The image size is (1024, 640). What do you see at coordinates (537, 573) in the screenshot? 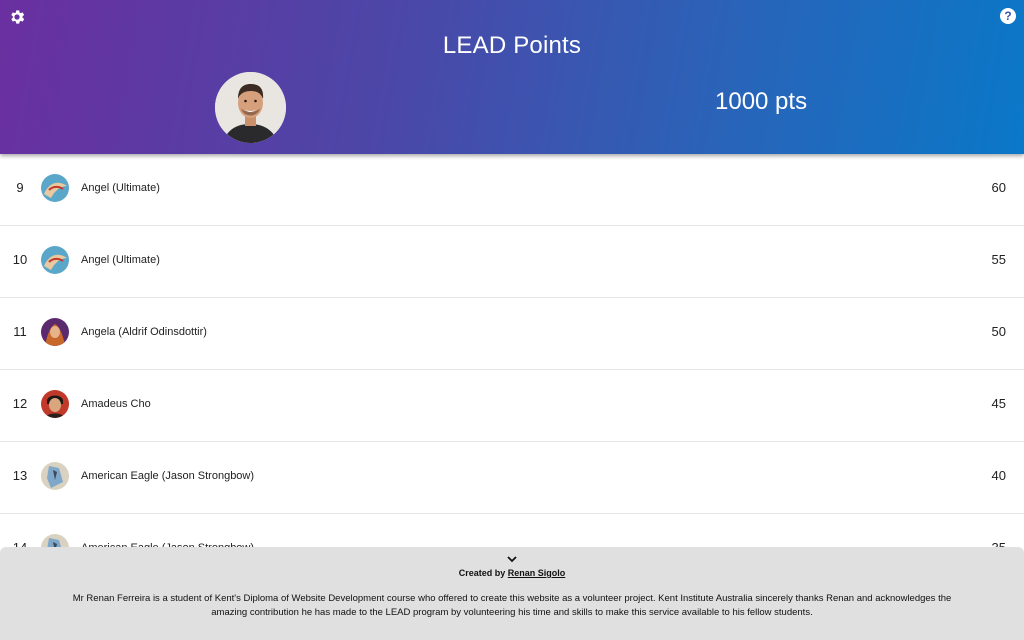
I see `author-link: Renan Sigolo` at bounding box center [537, 573].